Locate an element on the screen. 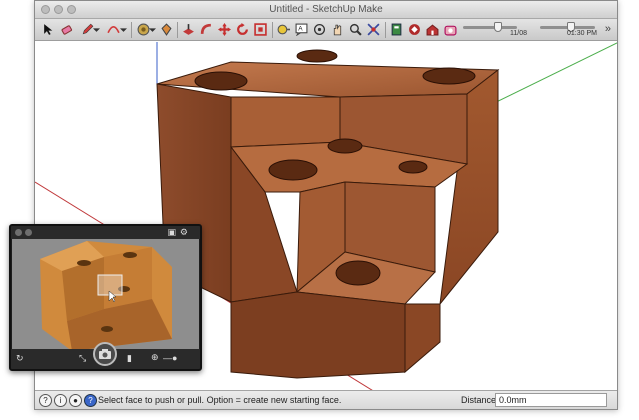  toolbar-overflow-icon: » is located at coordinates (608, 29).